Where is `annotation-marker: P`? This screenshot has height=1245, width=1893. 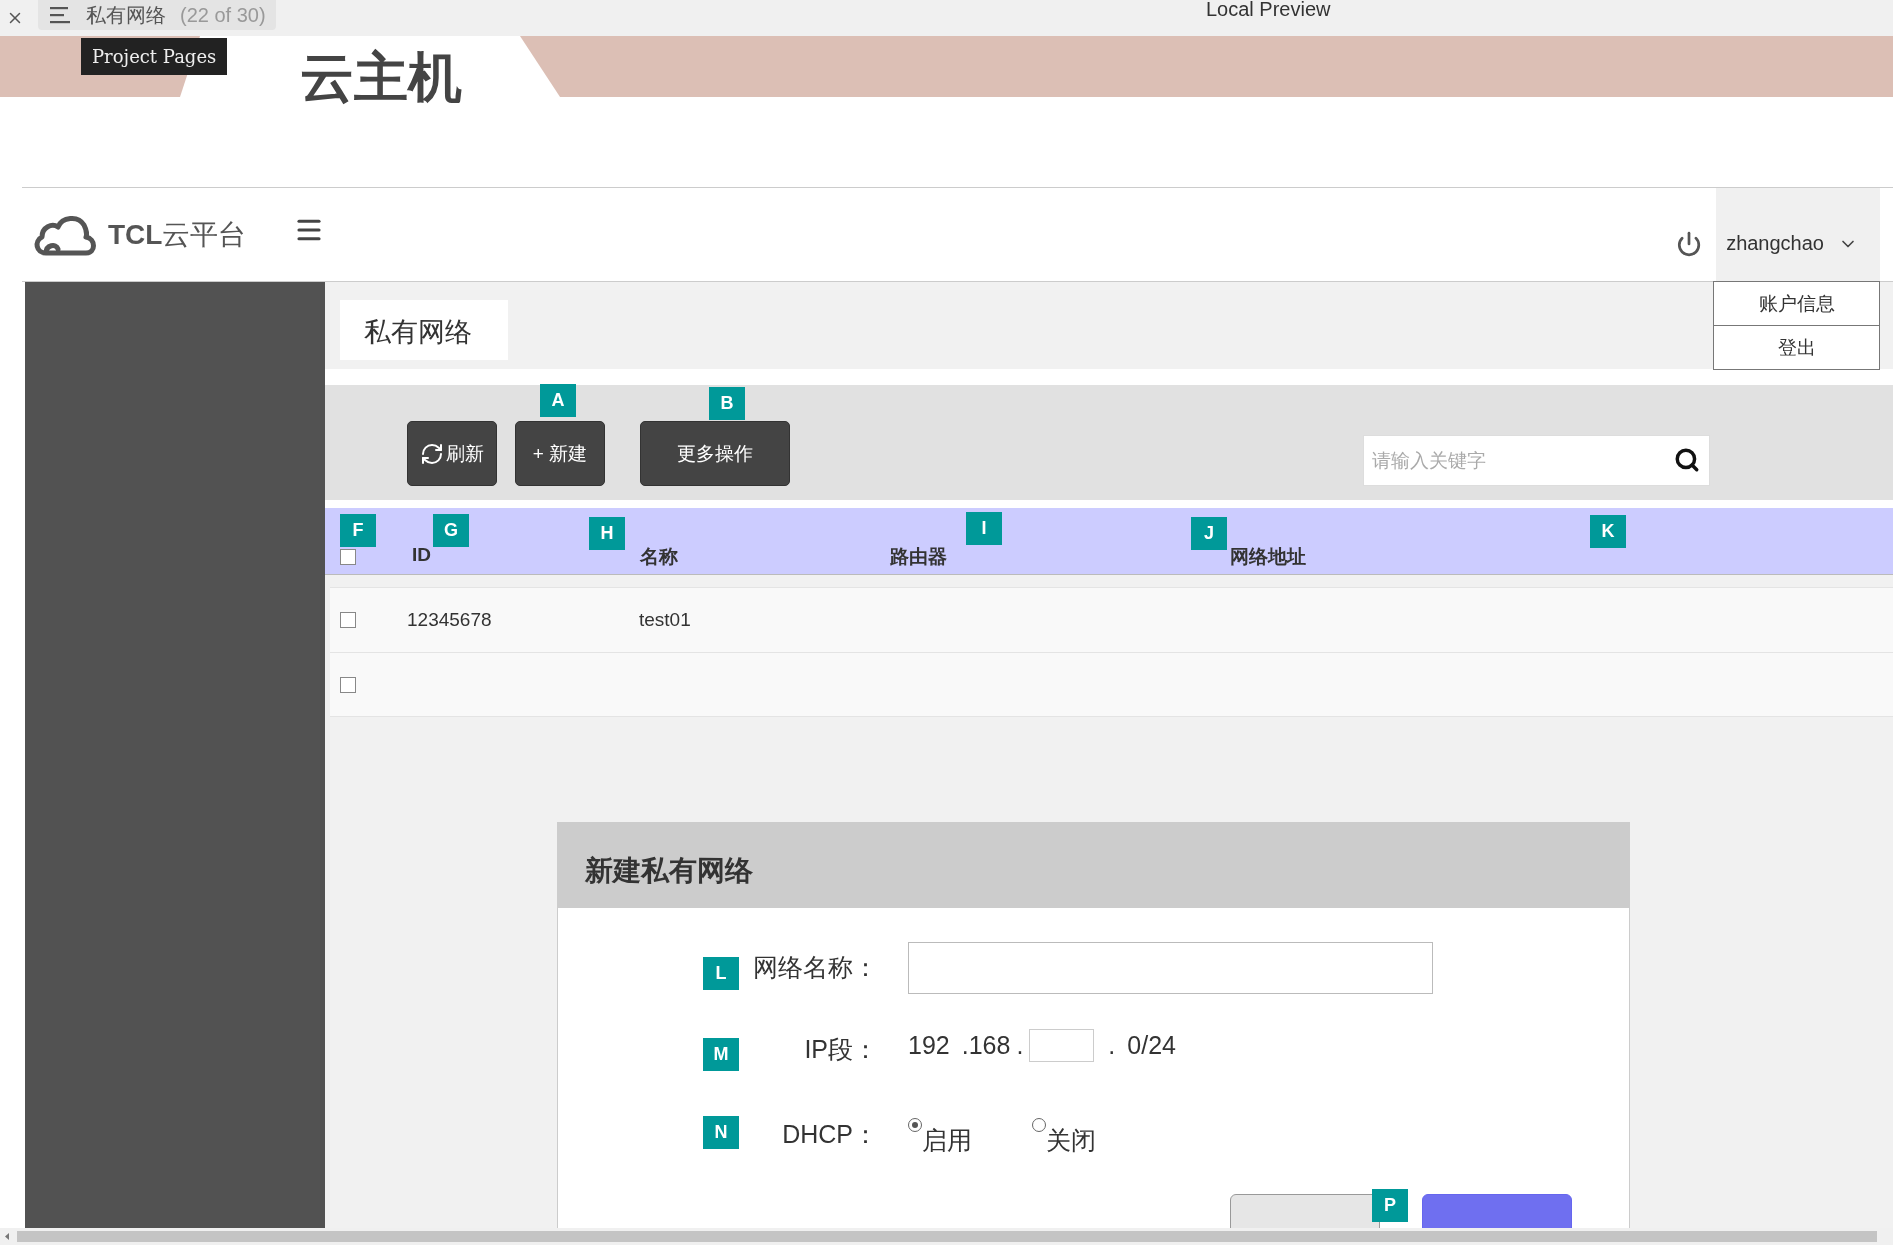 annotation-marker: P is located at coordinates (1390, 1205).